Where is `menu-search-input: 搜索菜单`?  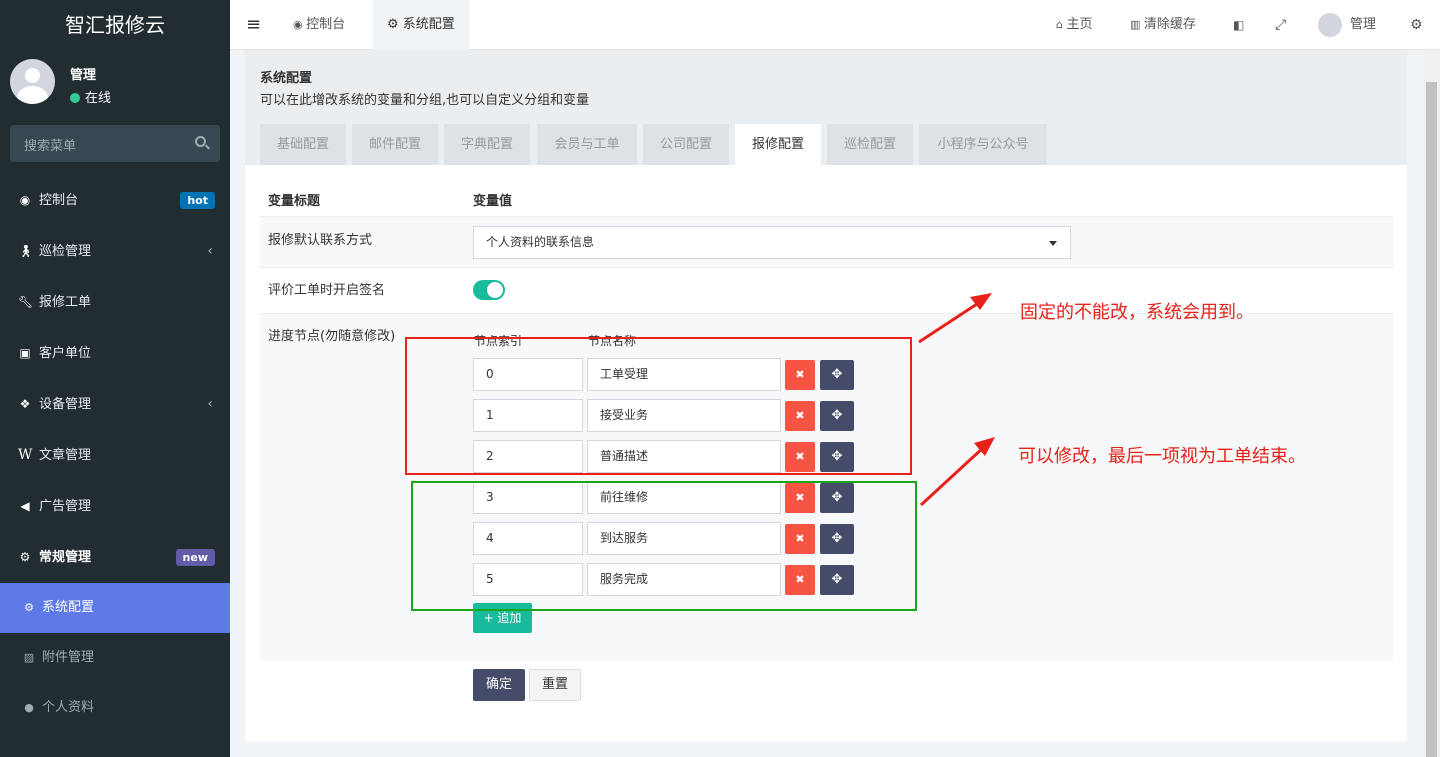
menu-search-input: 搜索菜单 is located at coordinates (115, 143).